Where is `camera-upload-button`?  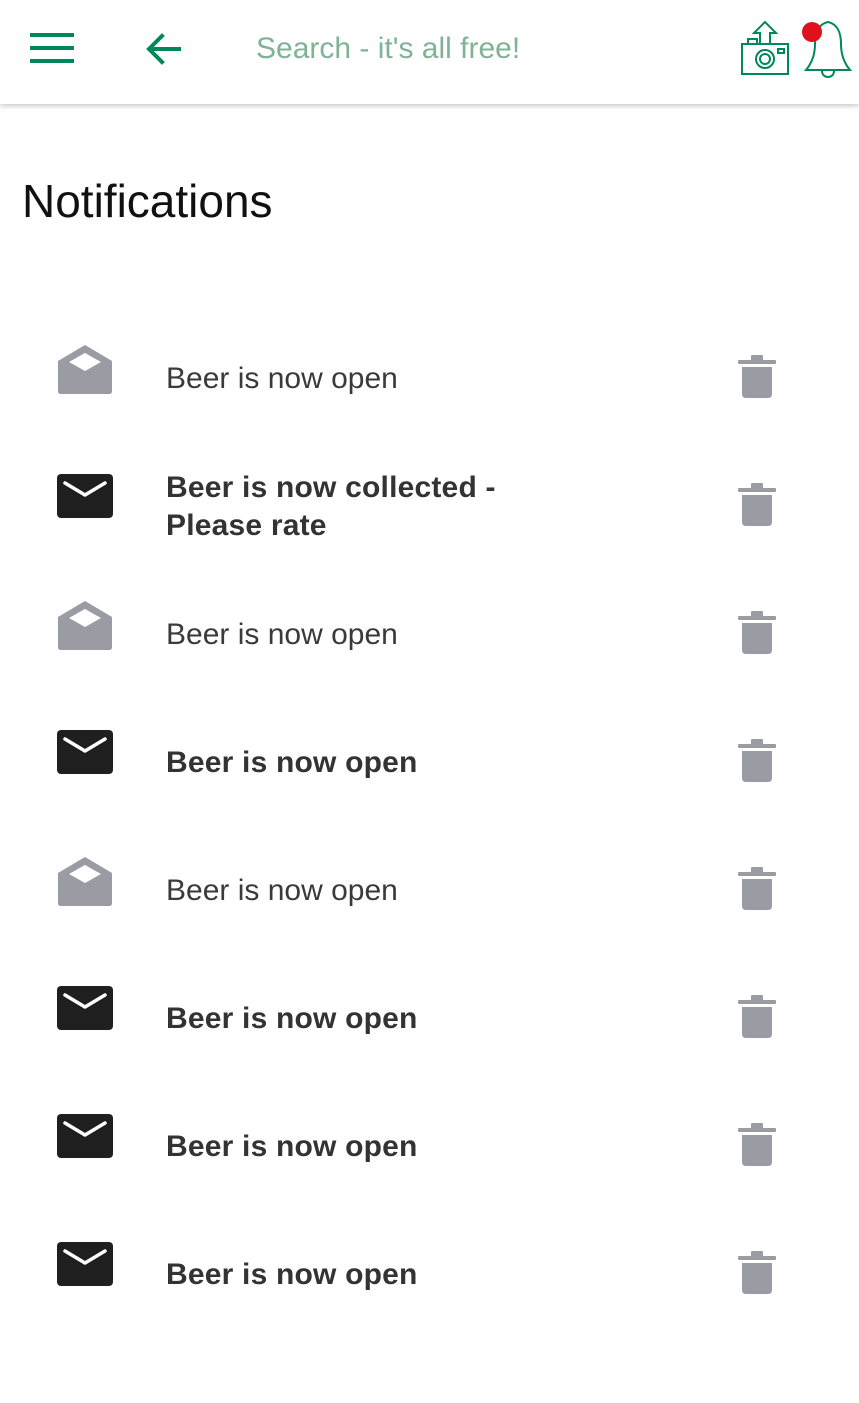
camera-upload-button is located at coordinates (765, 49).